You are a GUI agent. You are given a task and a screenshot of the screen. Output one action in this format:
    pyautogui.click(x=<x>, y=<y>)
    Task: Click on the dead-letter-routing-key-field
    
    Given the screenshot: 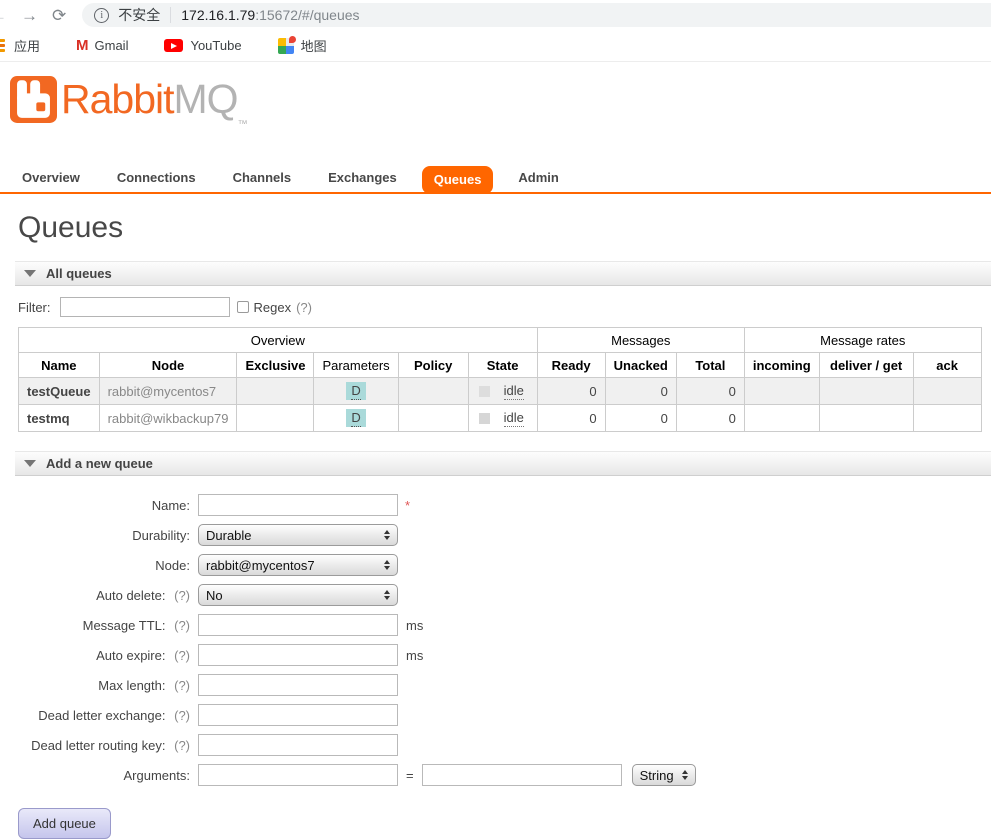 What is the action you would take?
    pyautogui.click(x=298, y=745)
    